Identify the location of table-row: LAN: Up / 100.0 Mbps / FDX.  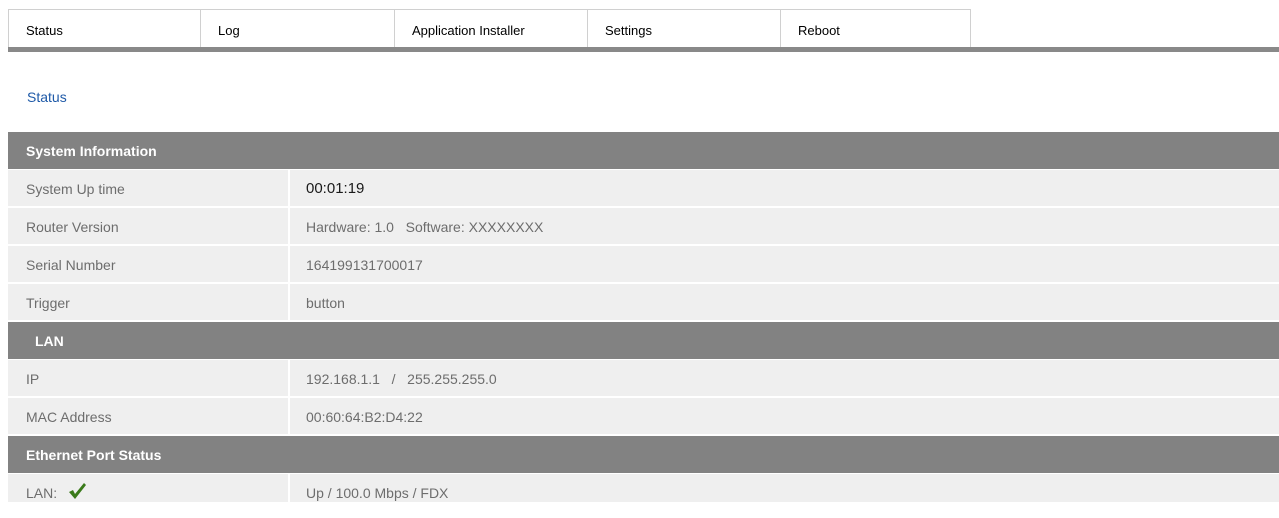
(643, 488).